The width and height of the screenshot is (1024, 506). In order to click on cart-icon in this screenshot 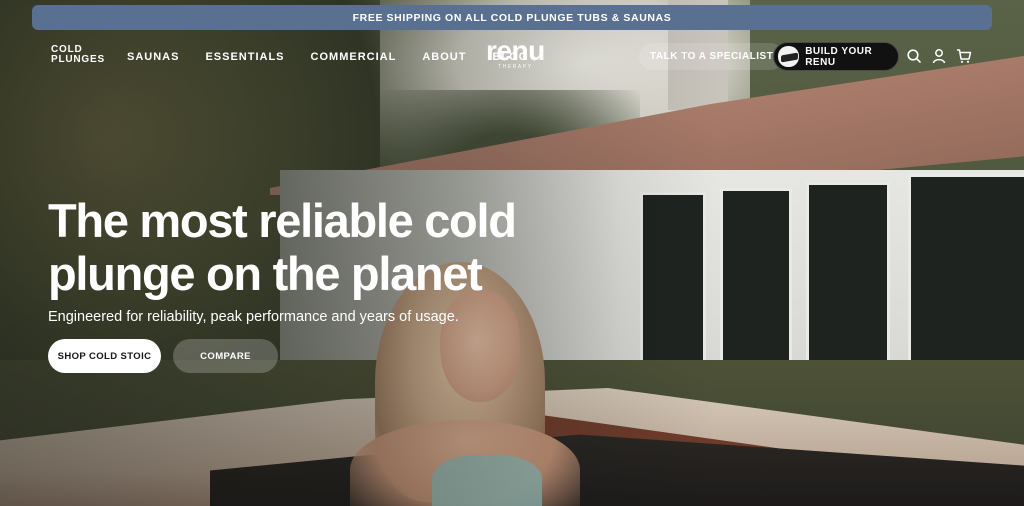, I will do `click(964, 56)`.